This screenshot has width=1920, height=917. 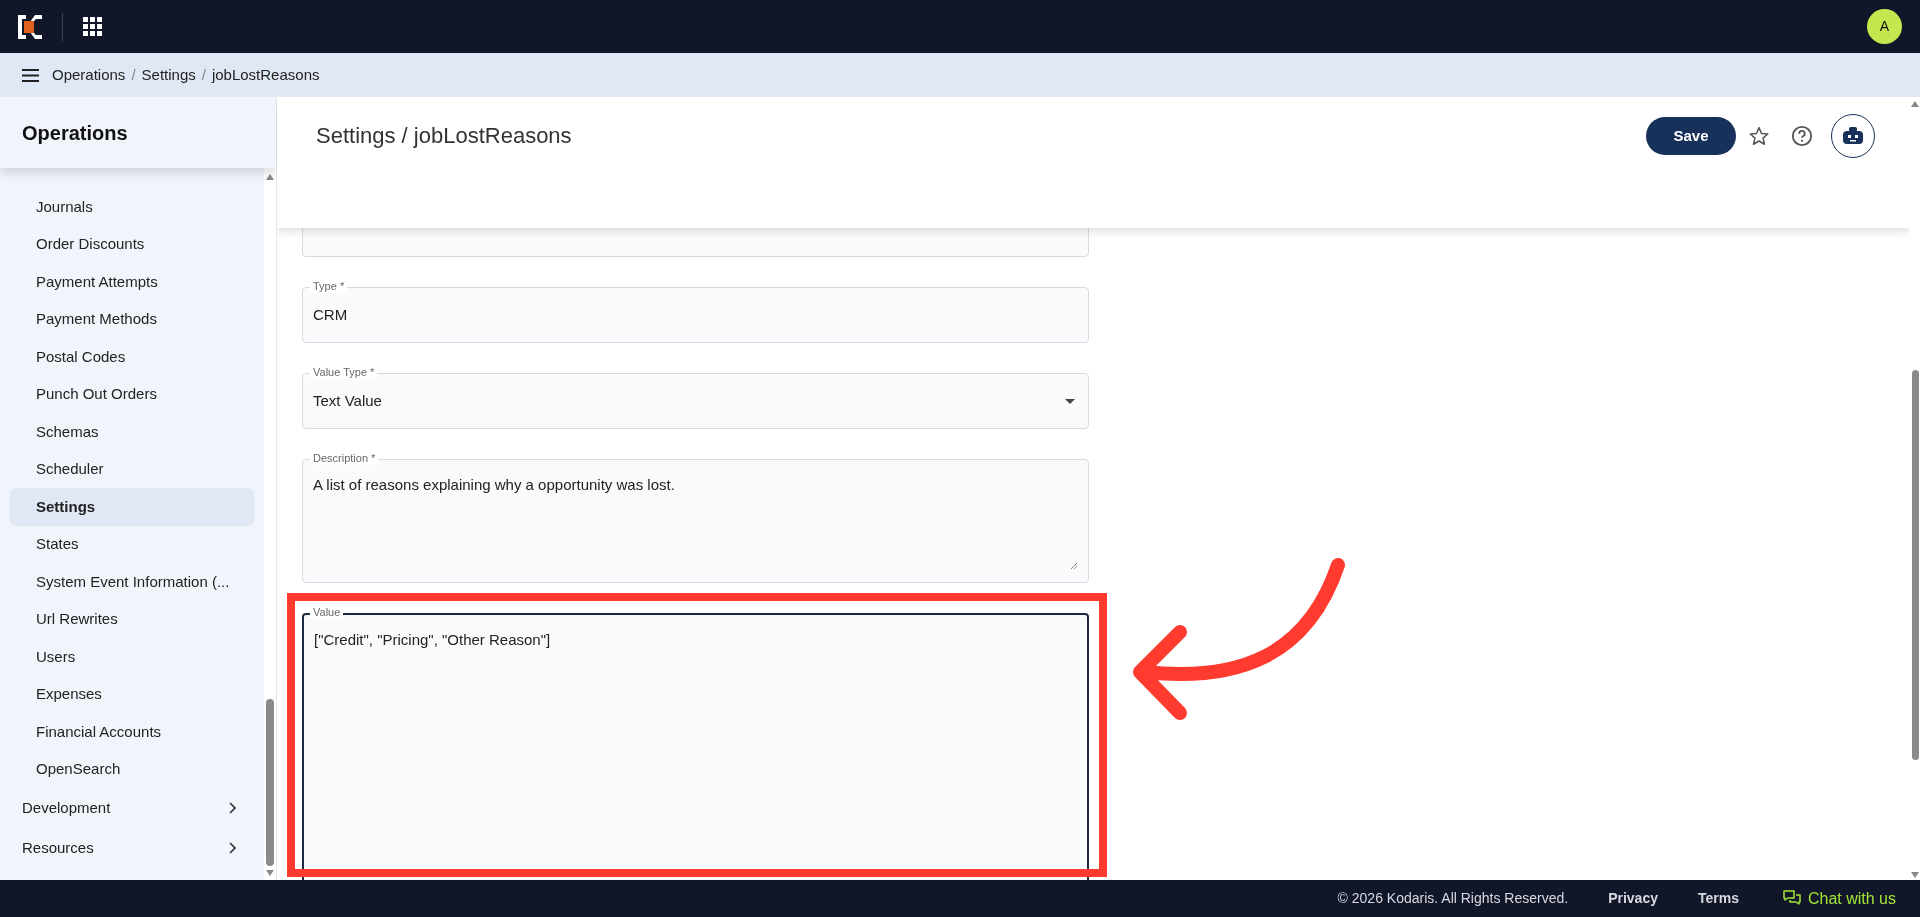 What do you see at coordinates (1453, 898) in the screenshot?
I see `copyright-text: © 2026 Kodaris. All Rights Reserved.` at bounding box center [1453, 898].